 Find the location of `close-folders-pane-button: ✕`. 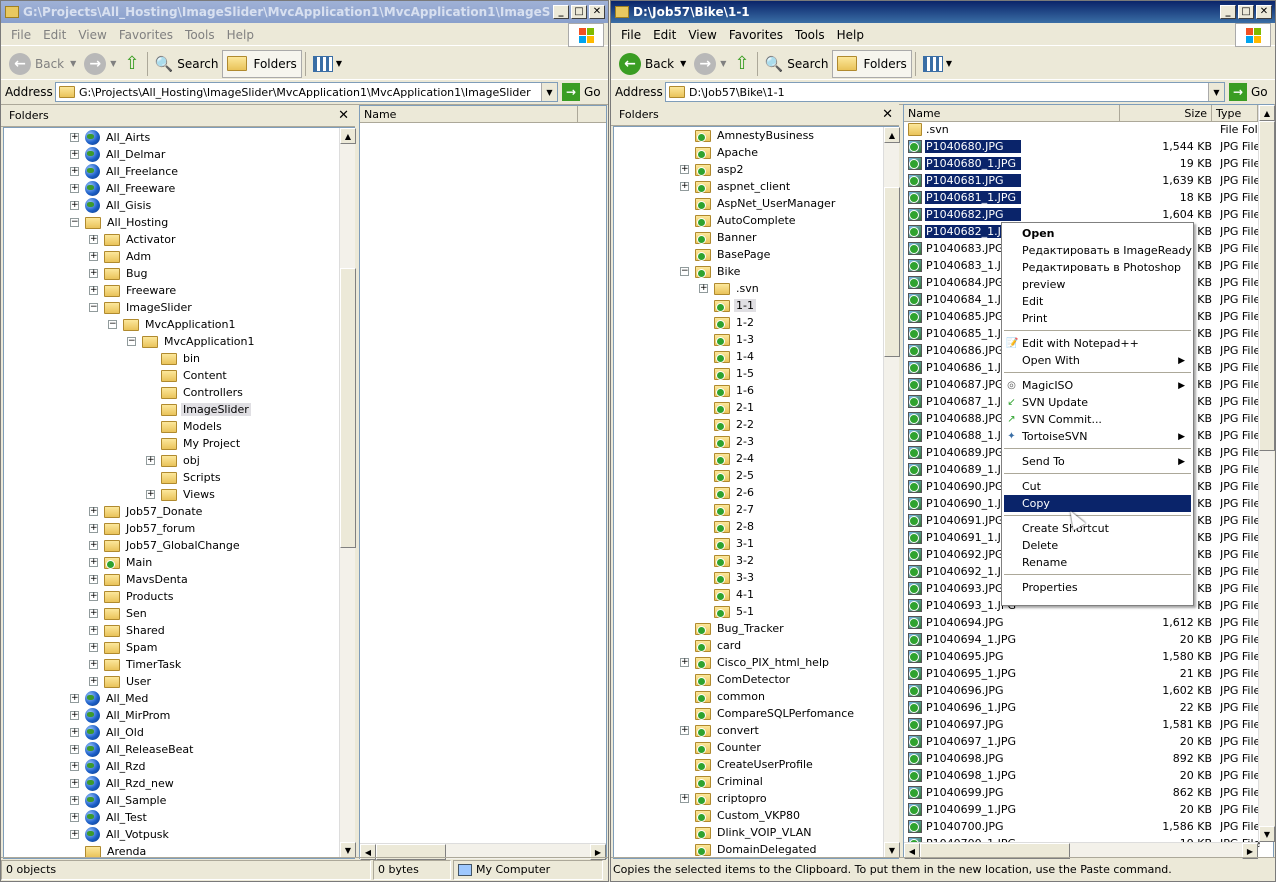

close-folders-pane-button: ✕ is located at coordinates (343, 115).